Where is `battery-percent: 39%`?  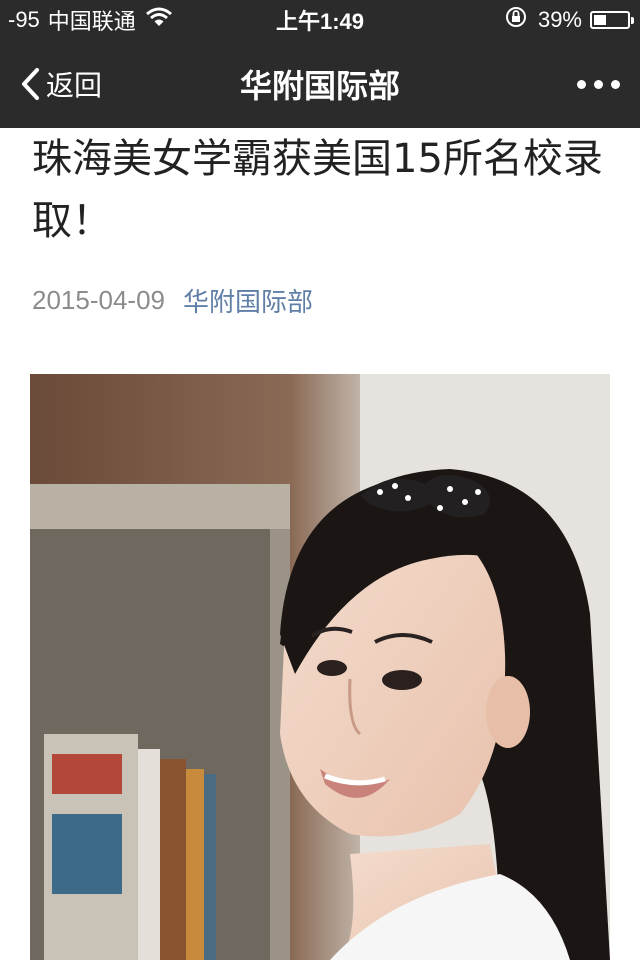
battery-percent: 39% is located at coordinates (559, 19).